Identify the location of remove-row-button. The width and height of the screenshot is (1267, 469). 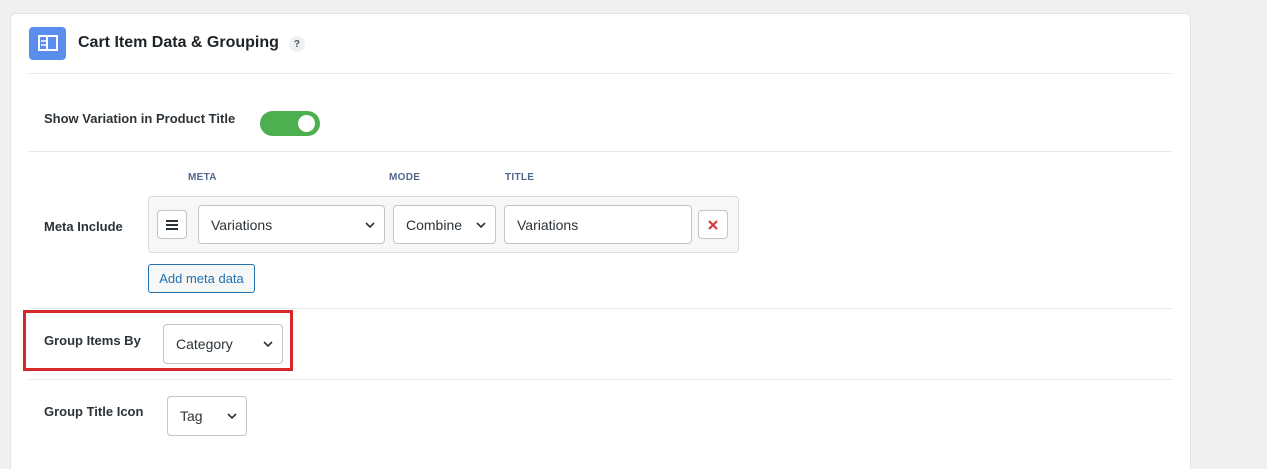
(713, 224).